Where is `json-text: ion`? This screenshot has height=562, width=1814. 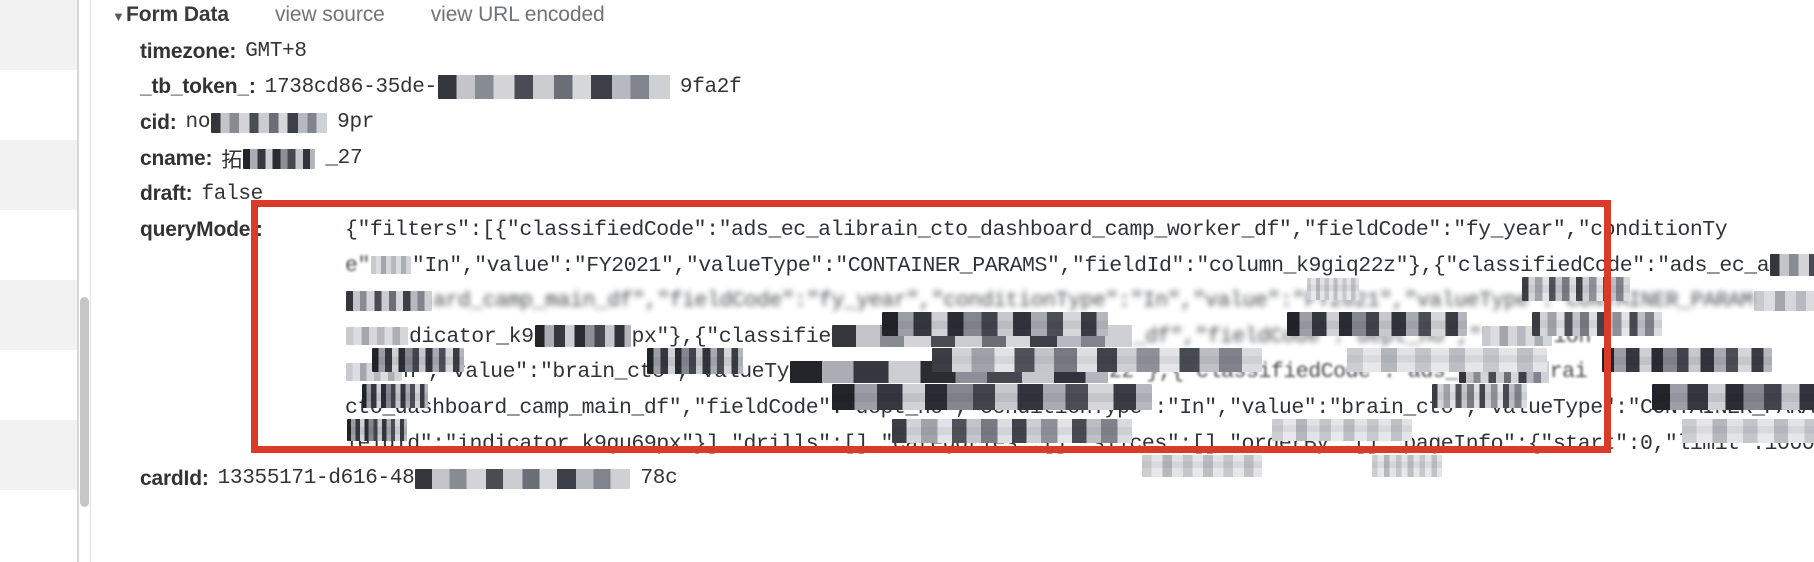
json-text: ion is located at coordinates (1572, 336).